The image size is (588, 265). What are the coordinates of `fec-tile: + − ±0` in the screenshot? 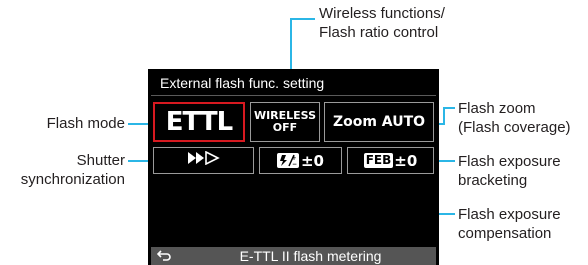 It's located at (300, 160).